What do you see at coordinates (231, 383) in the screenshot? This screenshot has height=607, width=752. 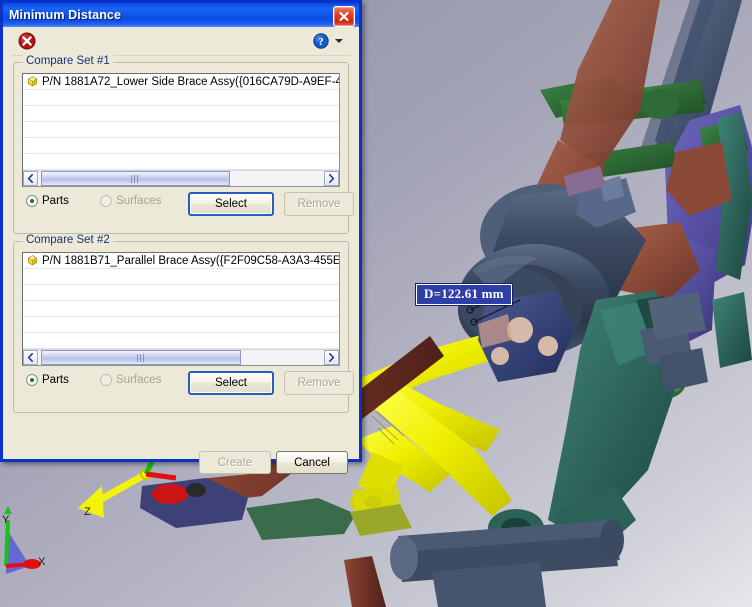 I see `select-button-set2: Select` at bounding box center [231, 383].